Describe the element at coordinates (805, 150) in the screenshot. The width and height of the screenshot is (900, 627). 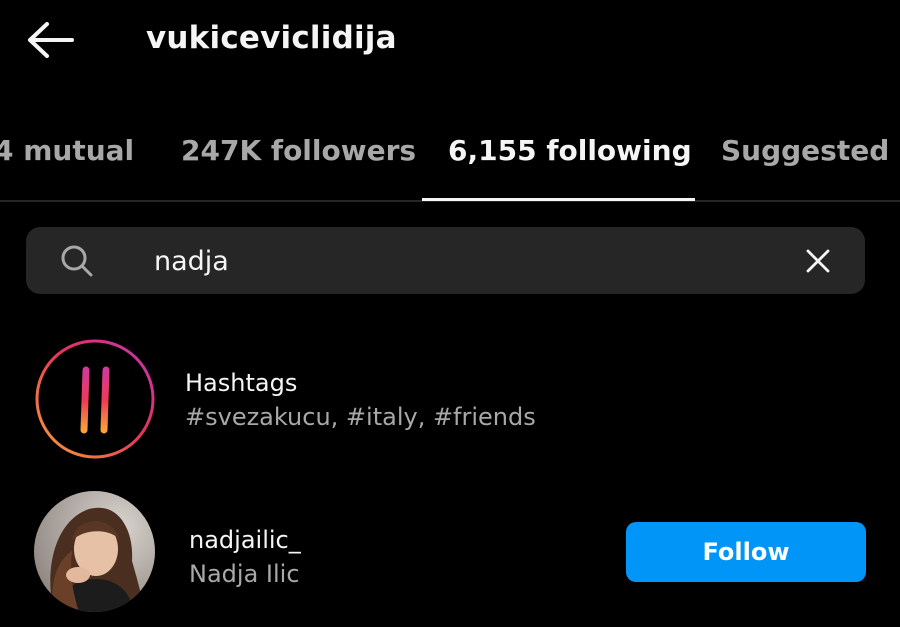
I see `tab-suggested: Suggested` at that location.